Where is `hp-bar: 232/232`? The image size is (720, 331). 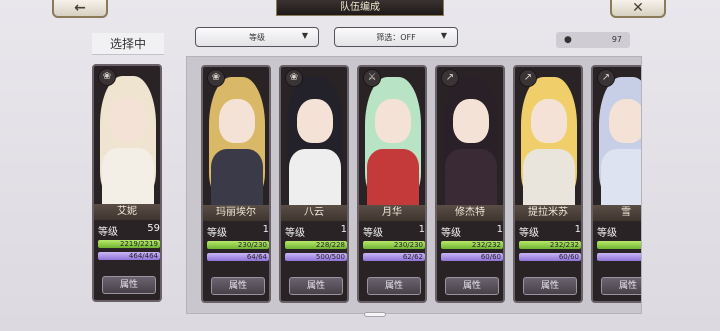
hp-bar: 232/232 is located at coordinates (550, 245).